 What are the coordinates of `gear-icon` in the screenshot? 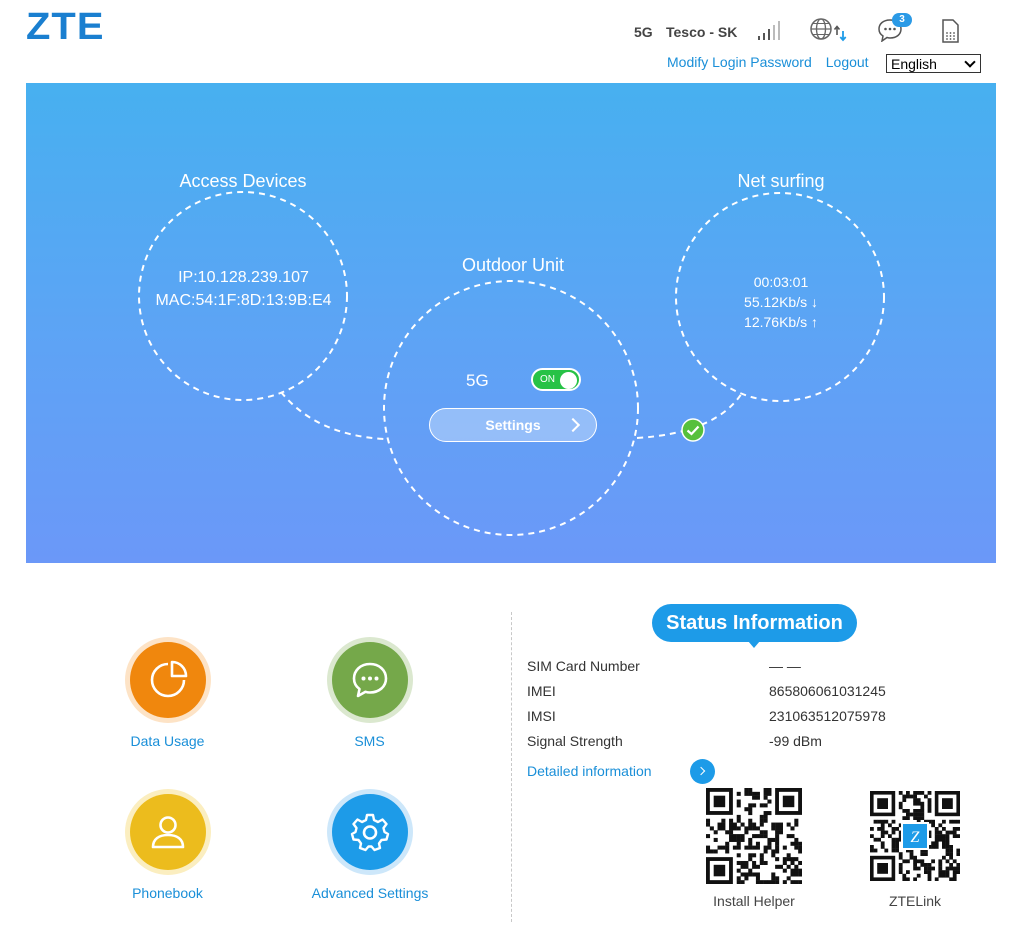 It's located at (370, 832).